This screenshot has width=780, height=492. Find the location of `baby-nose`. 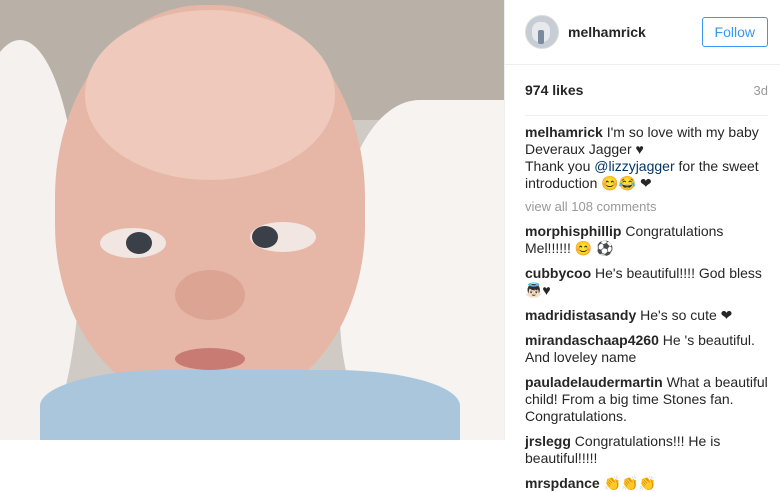

baby-nose is located at coordinates (210, 295).